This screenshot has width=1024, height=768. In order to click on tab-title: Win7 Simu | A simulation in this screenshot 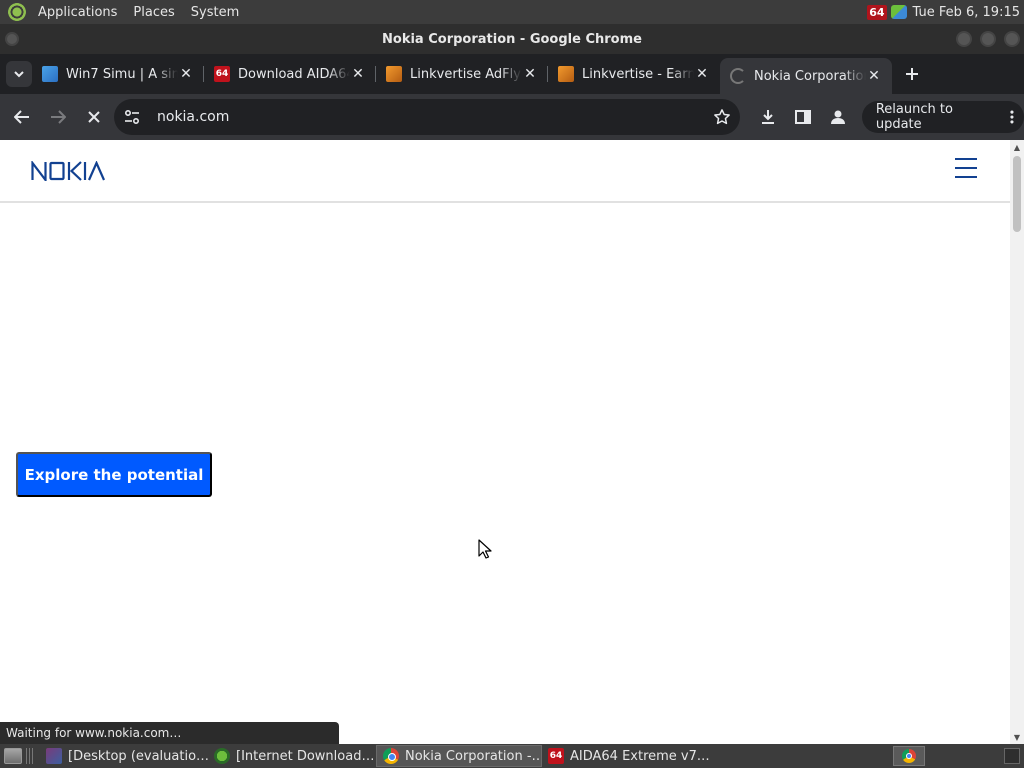, I will do `click(122, 74)`.